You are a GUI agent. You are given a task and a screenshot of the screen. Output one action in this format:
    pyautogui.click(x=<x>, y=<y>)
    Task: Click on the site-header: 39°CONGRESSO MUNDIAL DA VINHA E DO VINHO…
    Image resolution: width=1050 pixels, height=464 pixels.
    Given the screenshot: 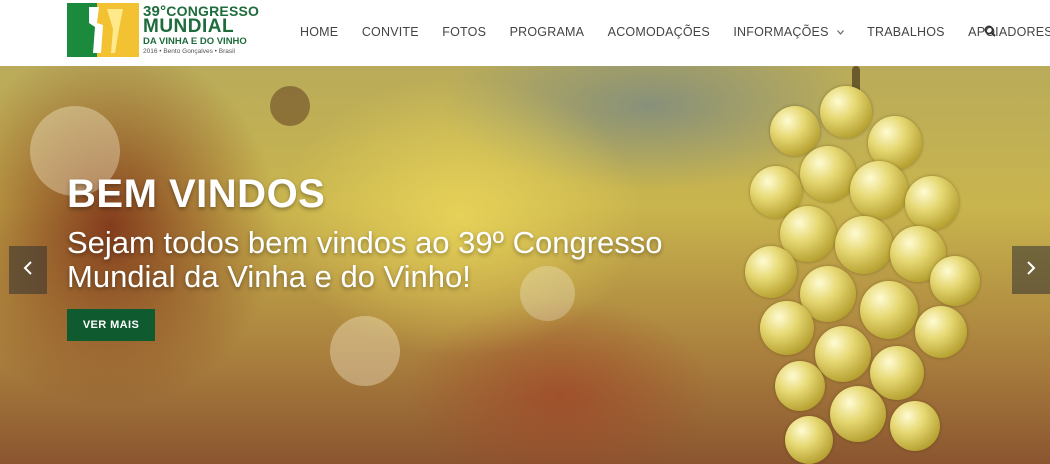 What is the action you would take?
    pyautogui.click(x=525, y=33)
    